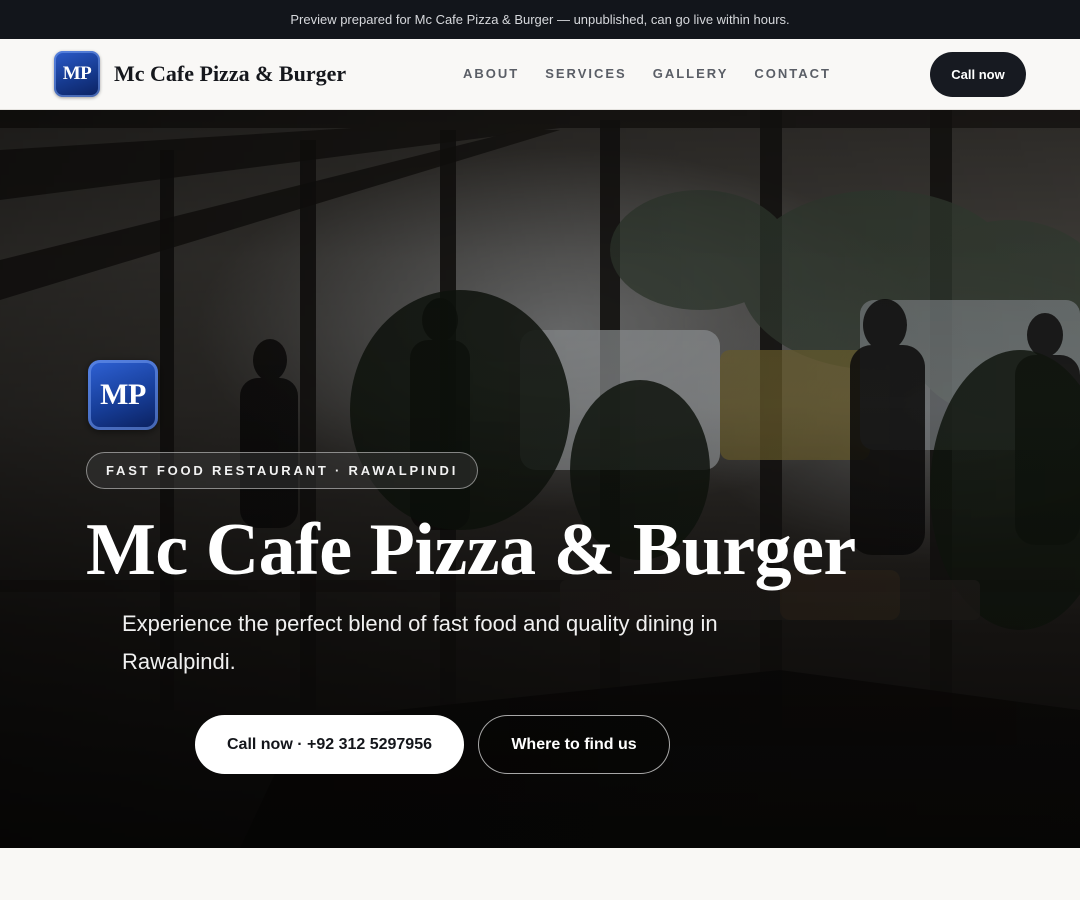 The width and height of the screenshot is (1080, 900). I want to click on nav-link-about: ABOUT, so click(491, 73).